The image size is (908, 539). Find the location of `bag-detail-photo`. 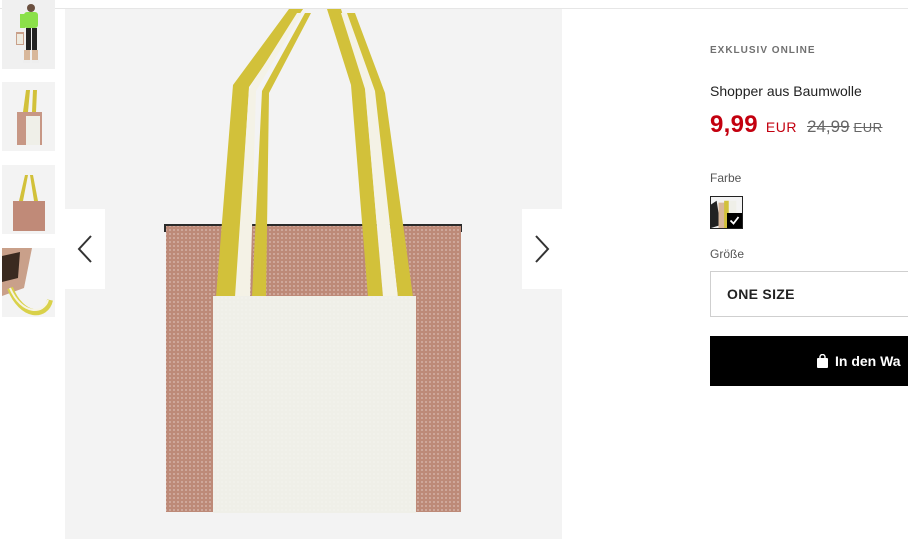

bag-detail-photo is located at coordinates (28, 282).